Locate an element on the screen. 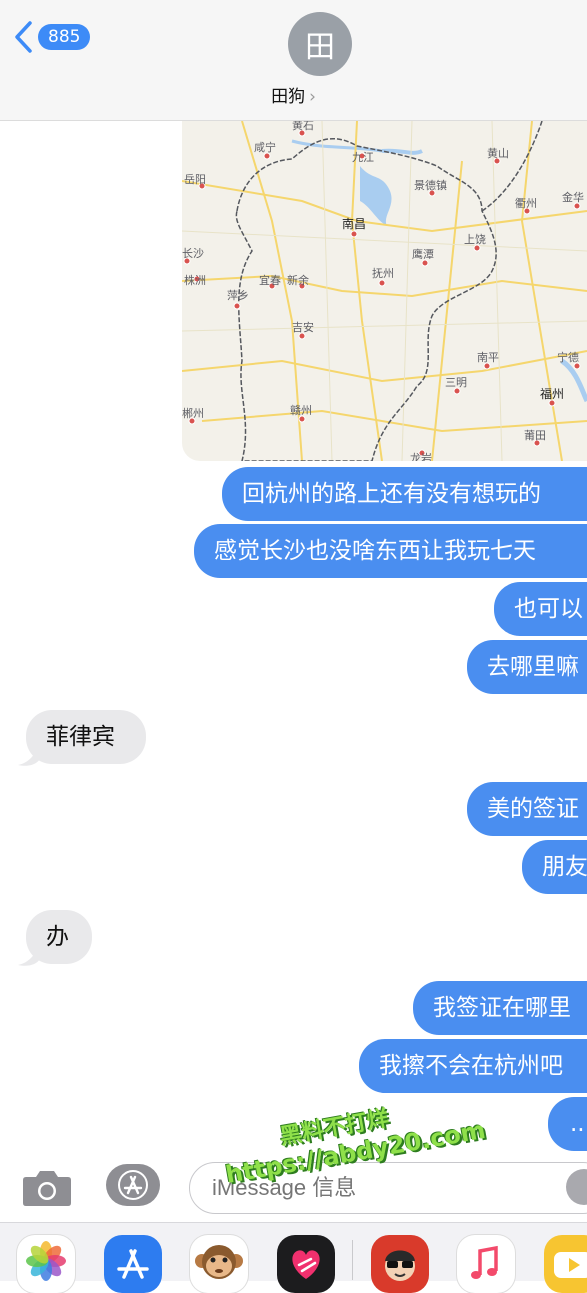 This screenshot has height=1293, width=587. map-city-label: 衢州 is located at coordinates (526, 203).